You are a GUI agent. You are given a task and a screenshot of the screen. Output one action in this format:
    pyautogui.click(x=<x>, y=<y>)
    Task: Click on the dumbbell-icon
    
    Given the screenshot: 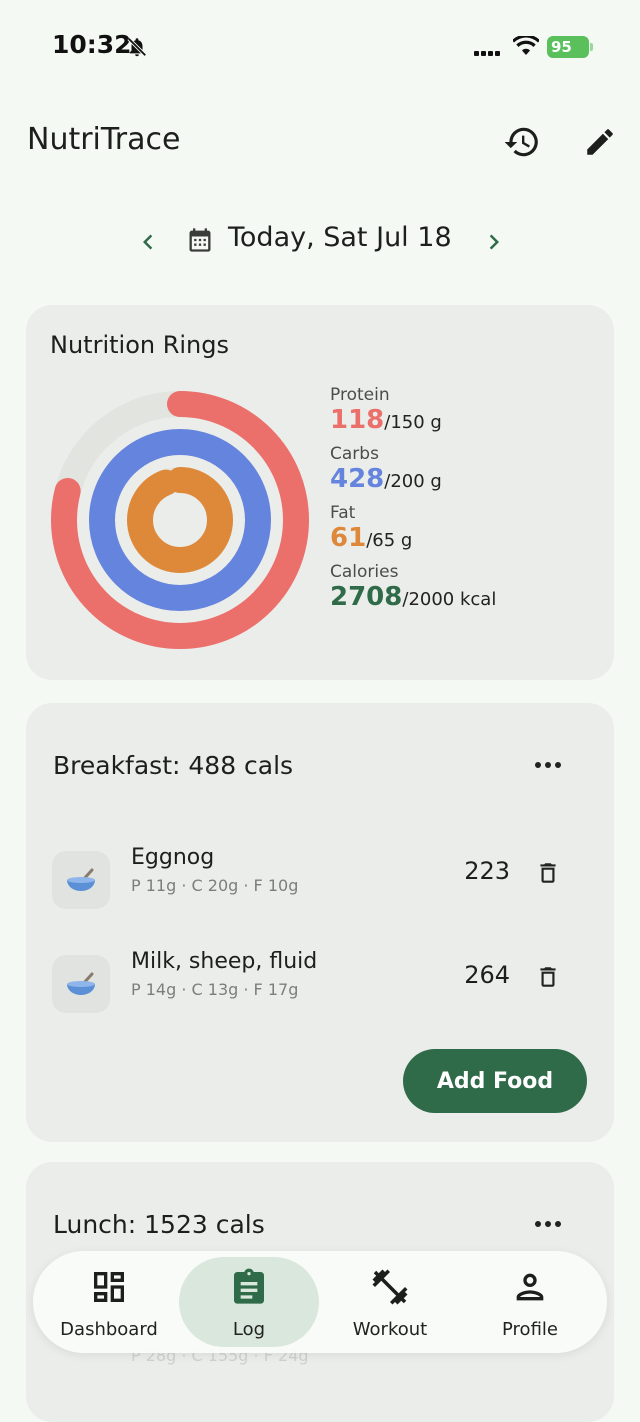 What is the action you would take?
    pyautogui.click(x=390, y=1287)
    